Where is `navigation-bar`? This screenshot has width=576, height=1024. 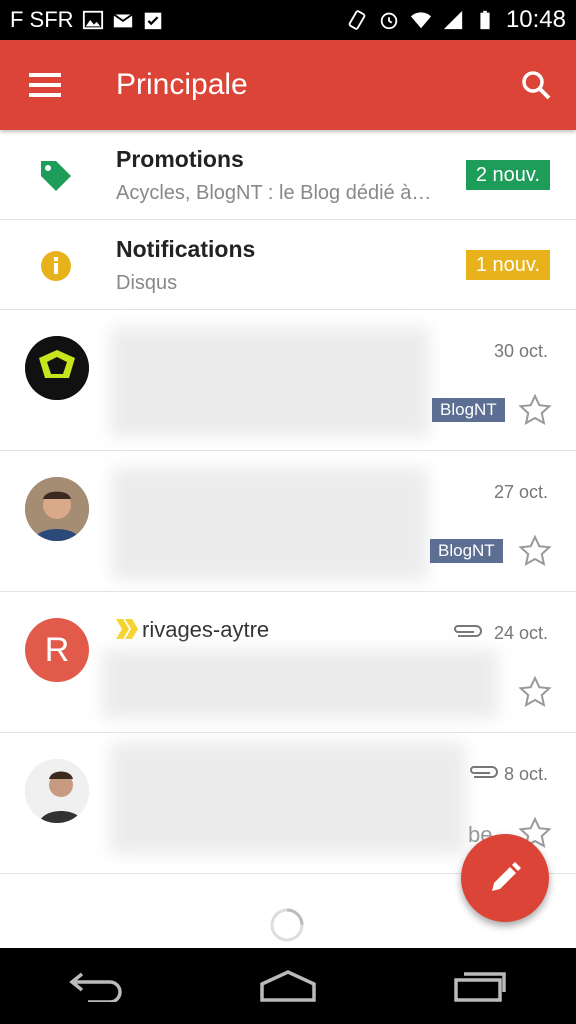 navigation-bar is located at coordinates (288, 986).